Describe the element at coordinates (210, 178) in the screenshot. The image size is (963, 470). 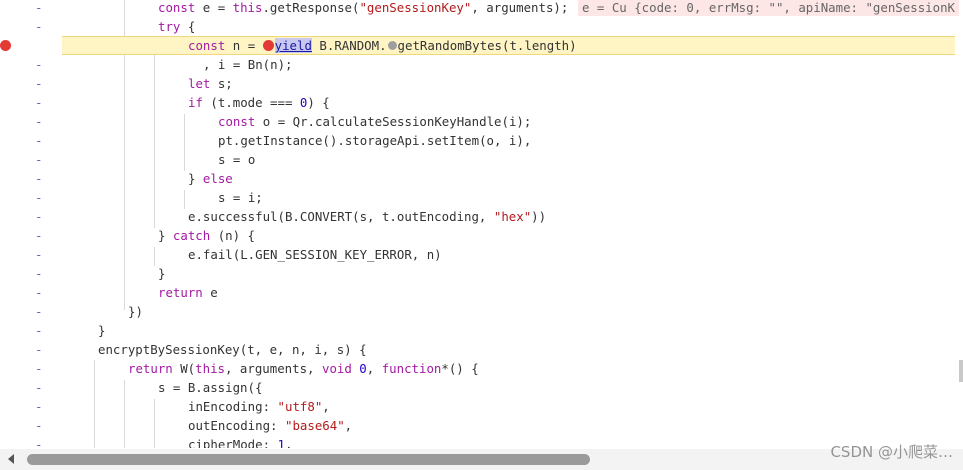
I see `code-text: } else` at that location.